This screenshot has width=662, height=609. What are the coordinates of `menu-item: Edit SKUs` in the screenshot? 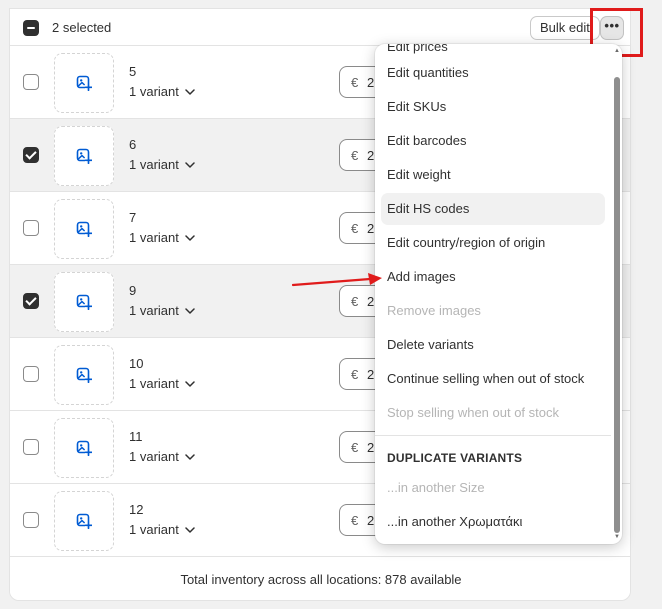 It's located at (493, 107).